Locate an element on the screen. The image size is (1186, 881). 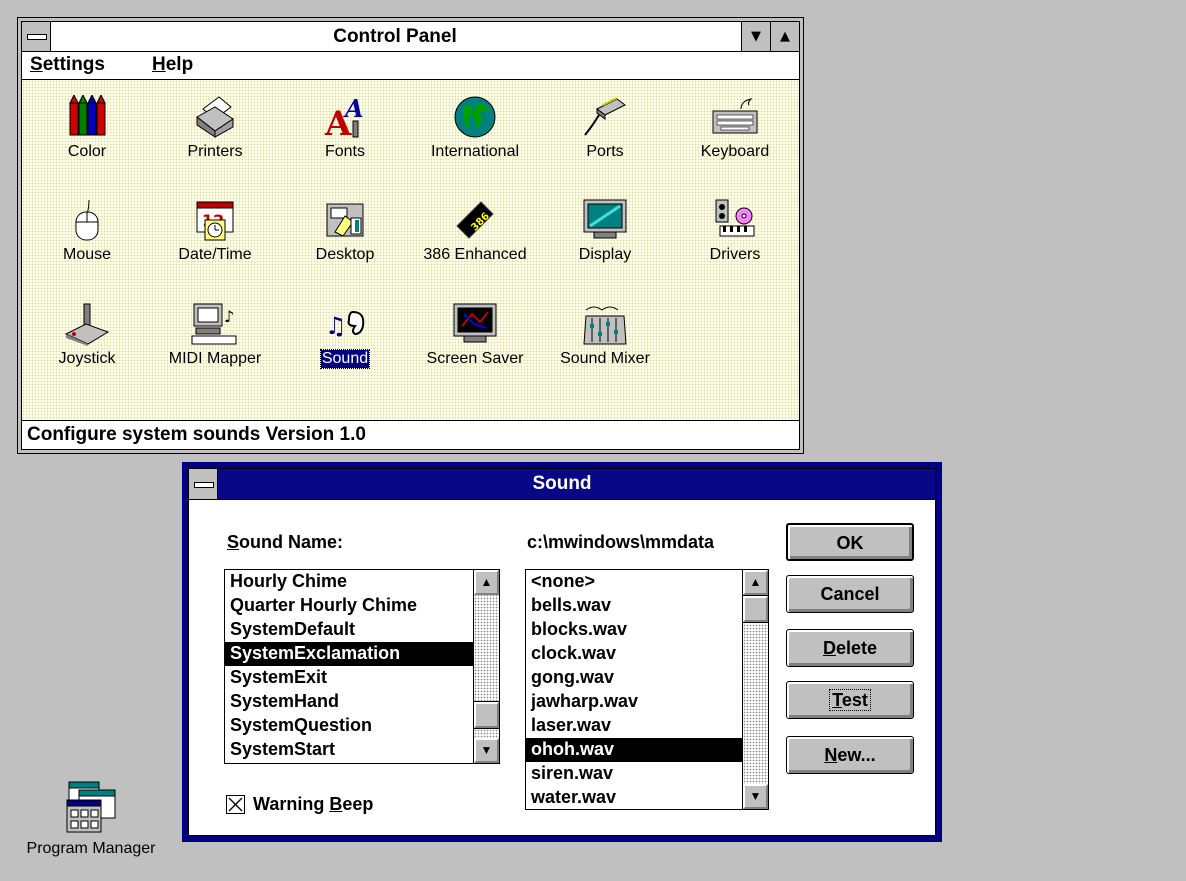
cp-item-international: International is located at coordinates (475, 145).